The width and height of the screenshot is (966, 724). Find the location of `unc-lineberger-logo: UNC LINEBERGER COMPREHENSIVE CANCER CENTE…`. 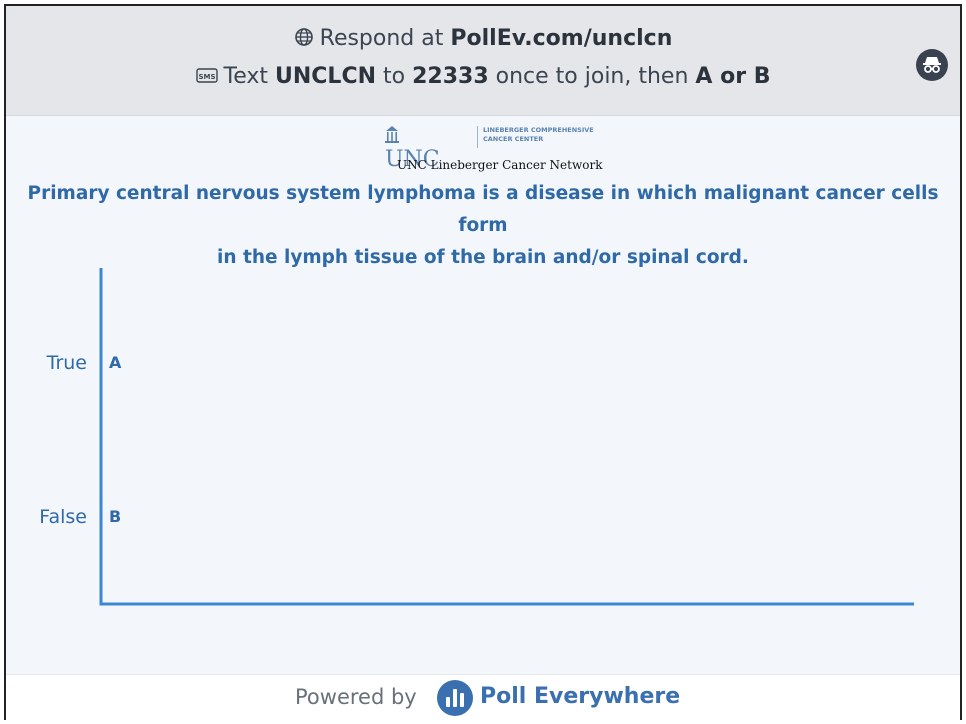

unc-lineberger-logo: UNC LINEBERGER COMPREHENSIVE CANCER CENTE… is located at coordinates (491, 149).